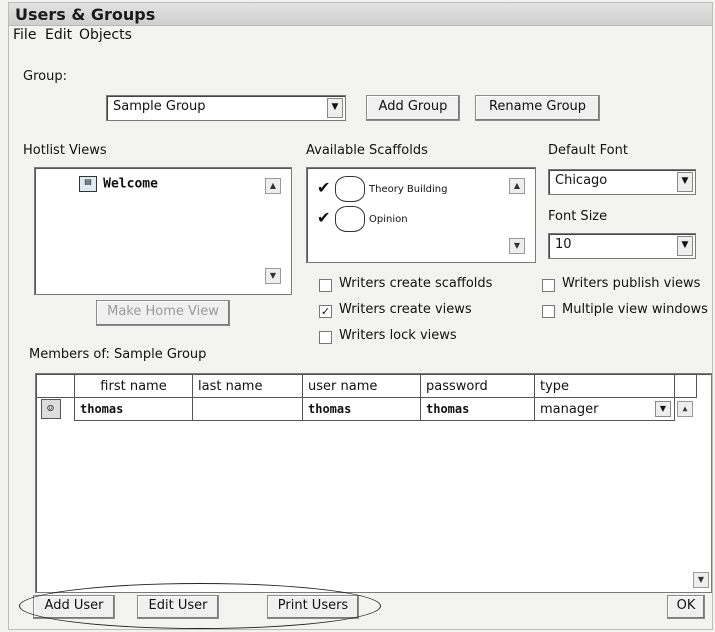 The width and height of the screenshot is (715, 632). Describe the element at coordinates (24, 35) in the screenshot. I see `menu-file: File` at that location.